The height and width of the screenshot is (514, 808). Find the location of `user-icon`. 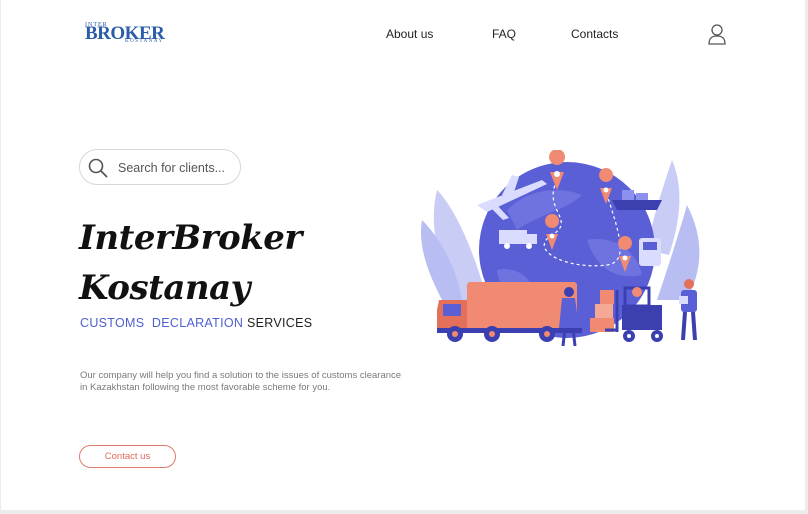

user-icon is located at coordinates (717, 34).